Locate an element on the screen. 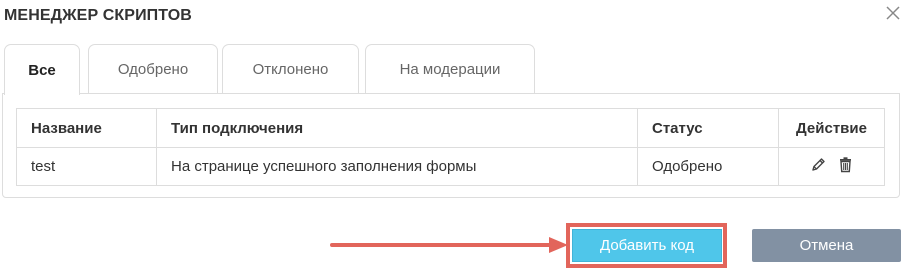  column-header-type: Тип подключения is located at coordinates (397, 128).